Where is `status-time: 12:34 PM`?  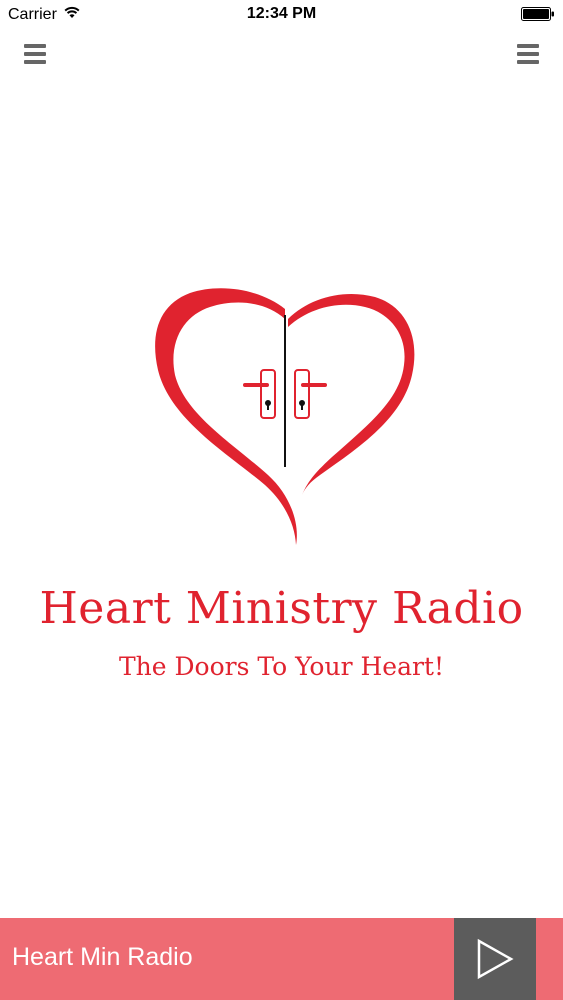 status-time: 12:34 PM is located at coordinates (281, 13).